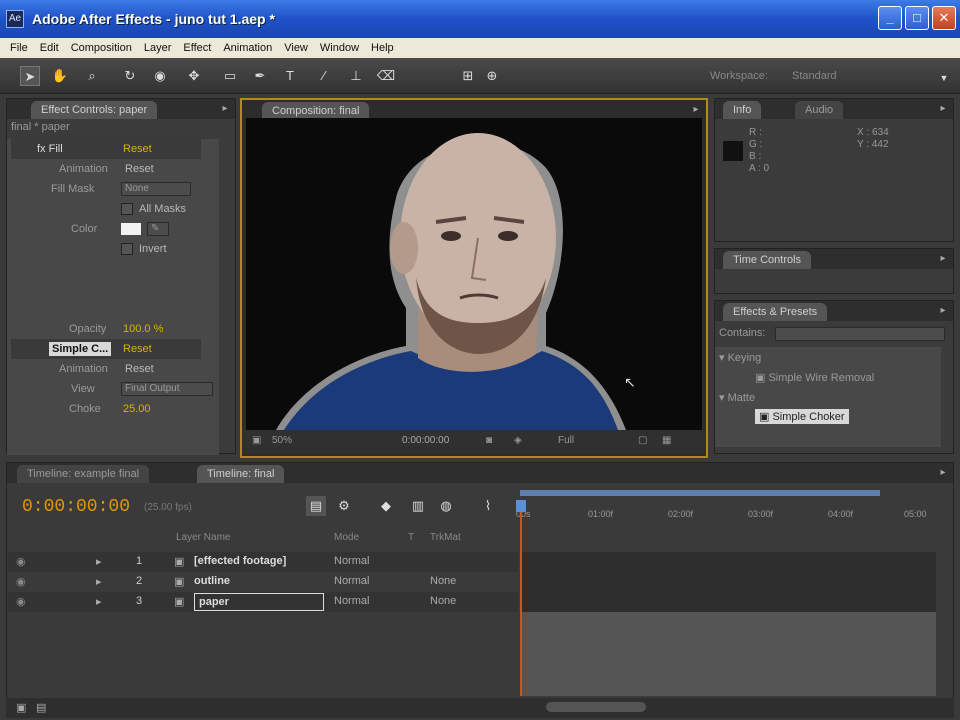  What do you see at coordinates (728, 582) in the screenshot?
I see `layer-duration-bars` at bounding box center [728, 582].